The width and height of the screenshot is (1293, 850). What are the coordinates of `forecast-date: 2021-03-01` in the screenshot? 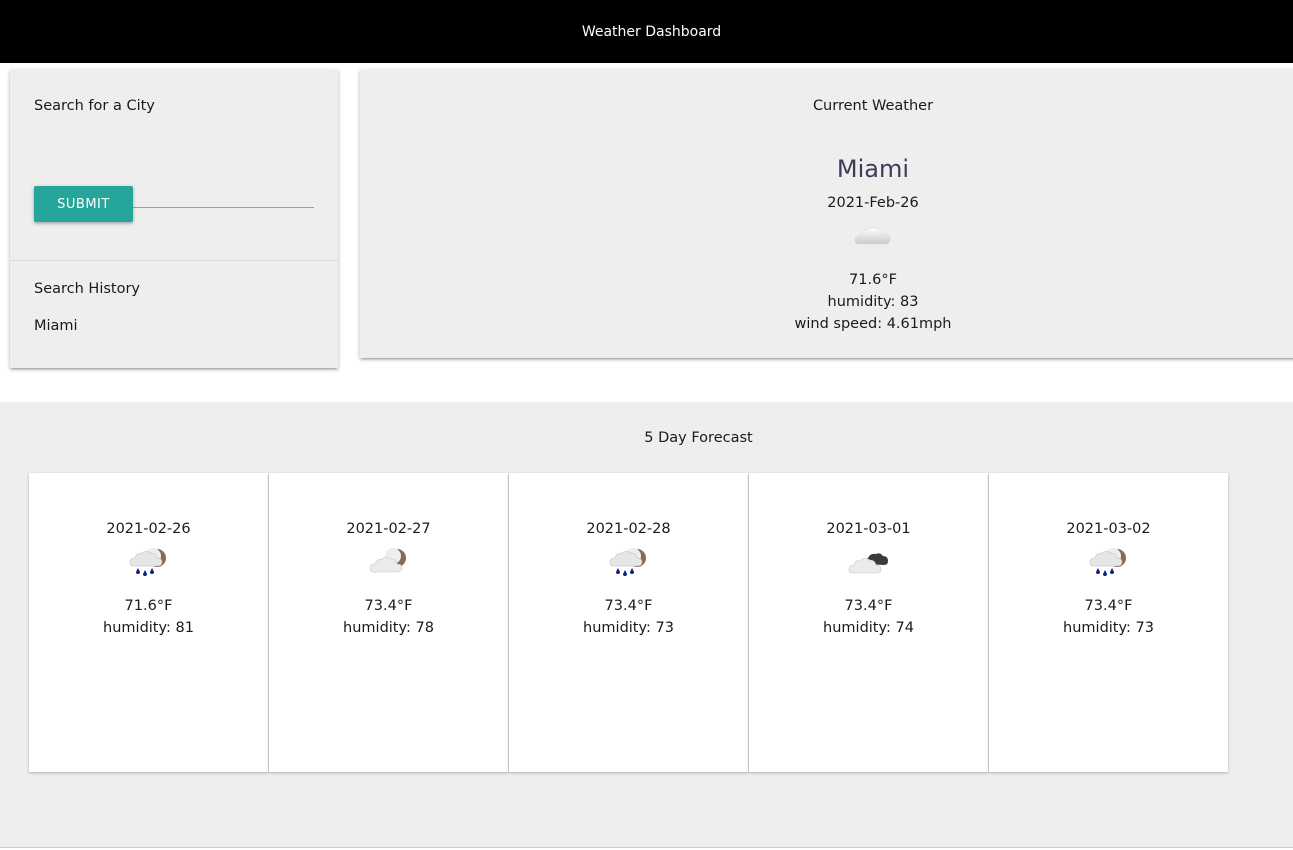 It's located at (868, 529).